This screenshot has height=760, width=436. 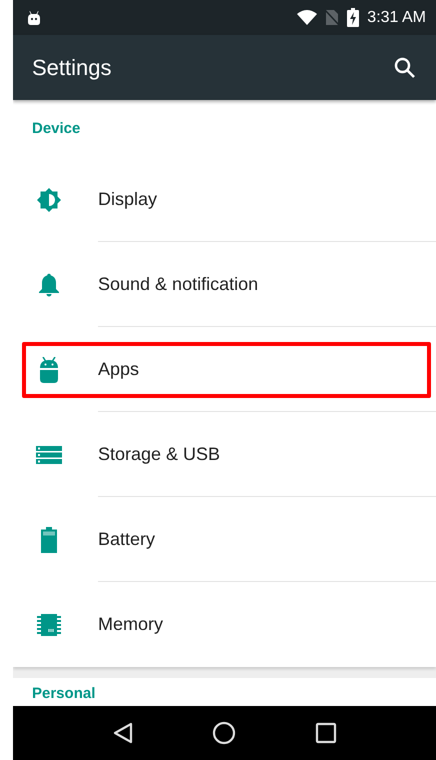 I want to click on settings-item: Memory, so click(x=224, y=624).